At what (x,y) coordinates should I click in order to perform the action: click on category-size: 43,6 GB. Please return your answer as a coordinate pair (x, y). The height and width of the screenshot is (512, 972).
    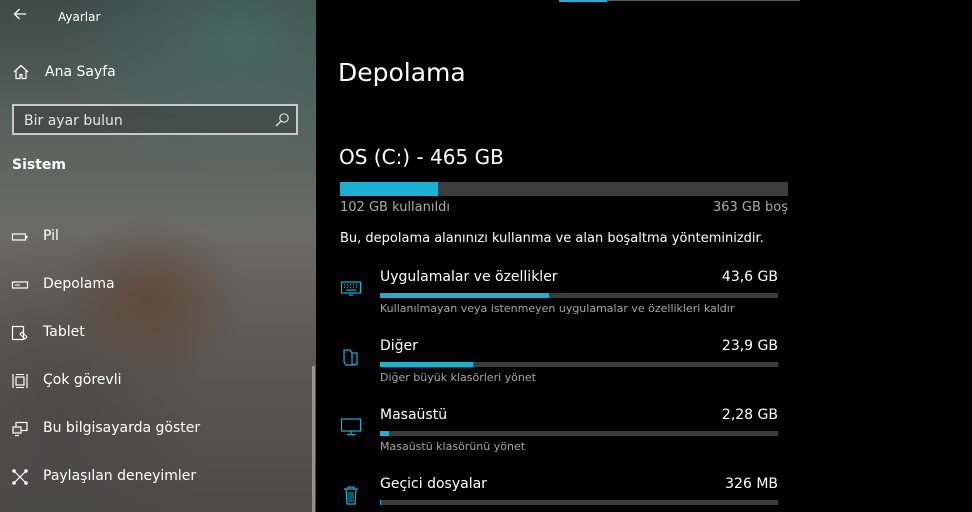
    Looking at the image, I should click on (749, 277).